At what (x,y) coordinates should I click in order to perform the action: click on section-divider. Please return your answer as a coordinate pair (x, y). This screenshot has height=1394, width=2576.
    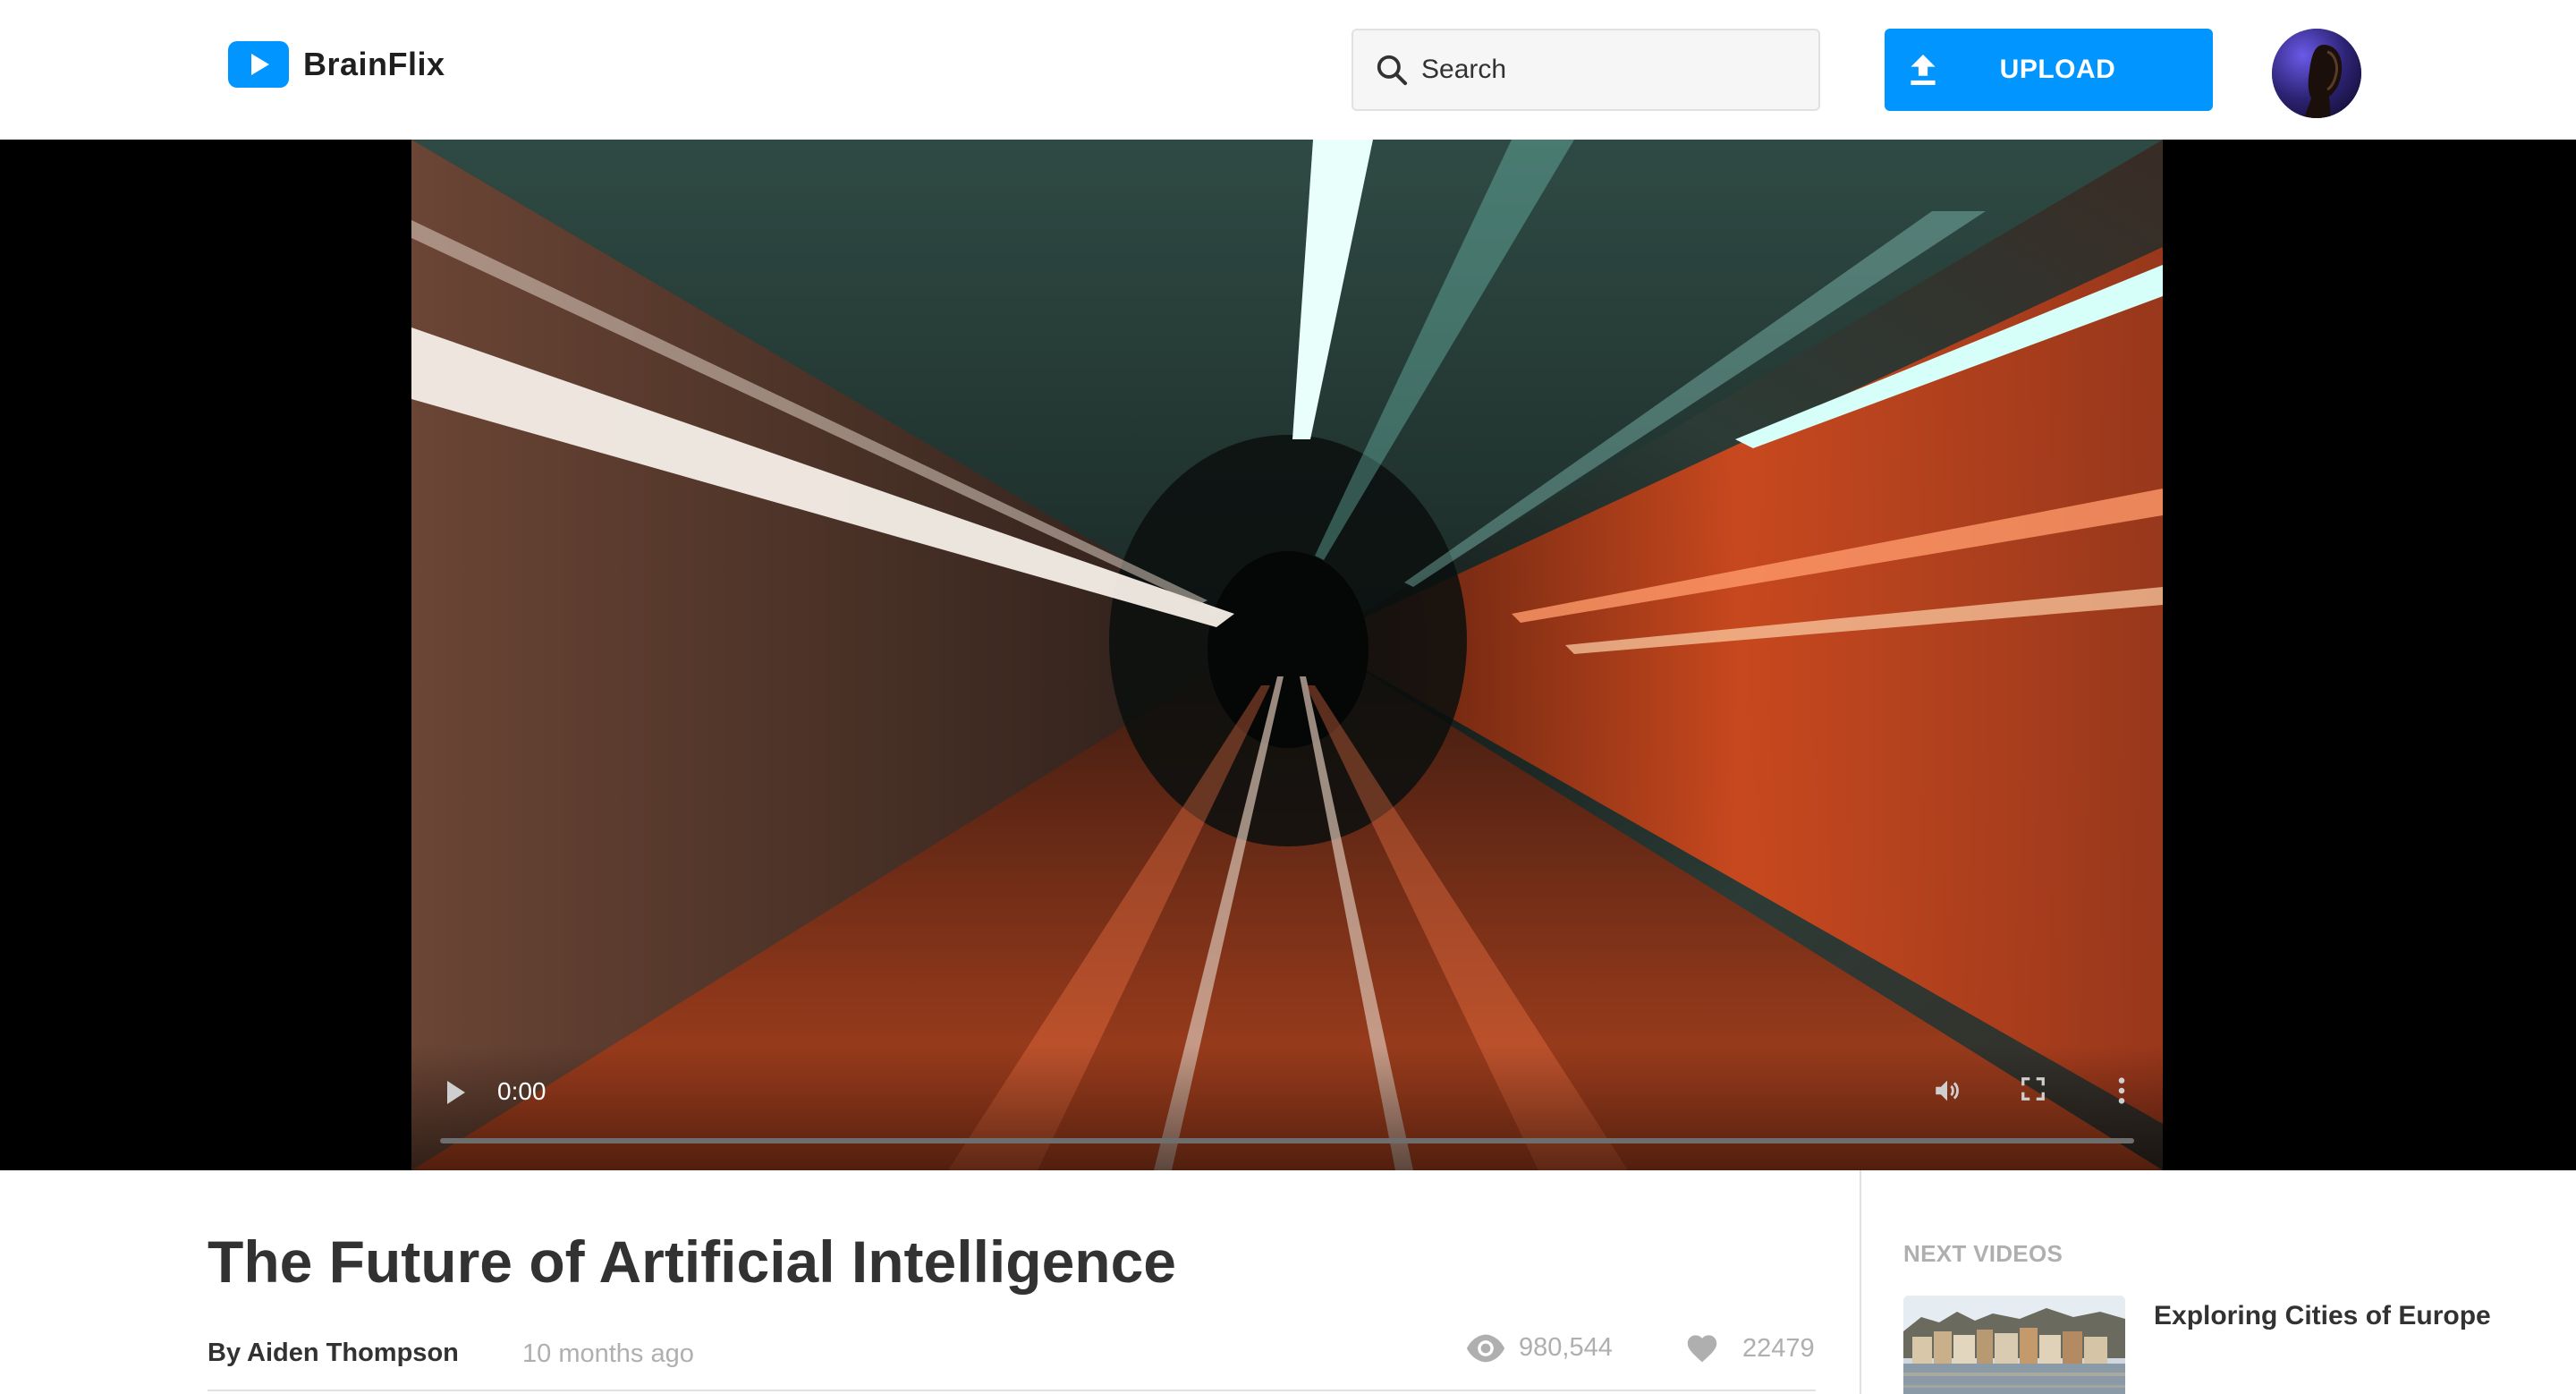
    Looking at the image, I should click on (1860, 1282).